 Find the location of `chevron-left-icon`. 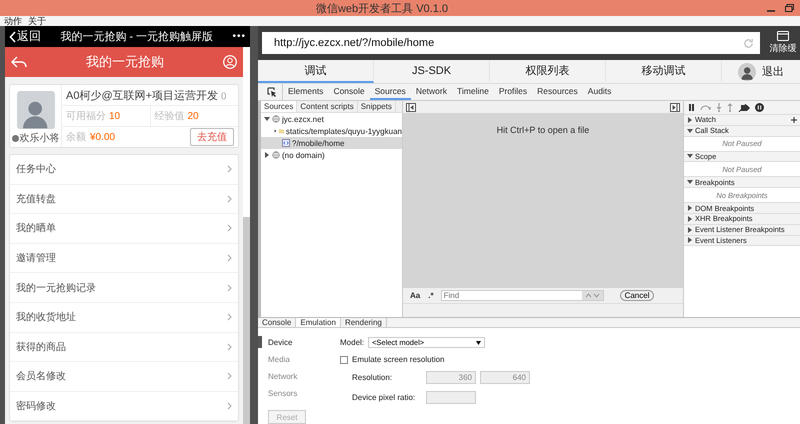

chevron-left-icon is located at coordinates (13, 36).